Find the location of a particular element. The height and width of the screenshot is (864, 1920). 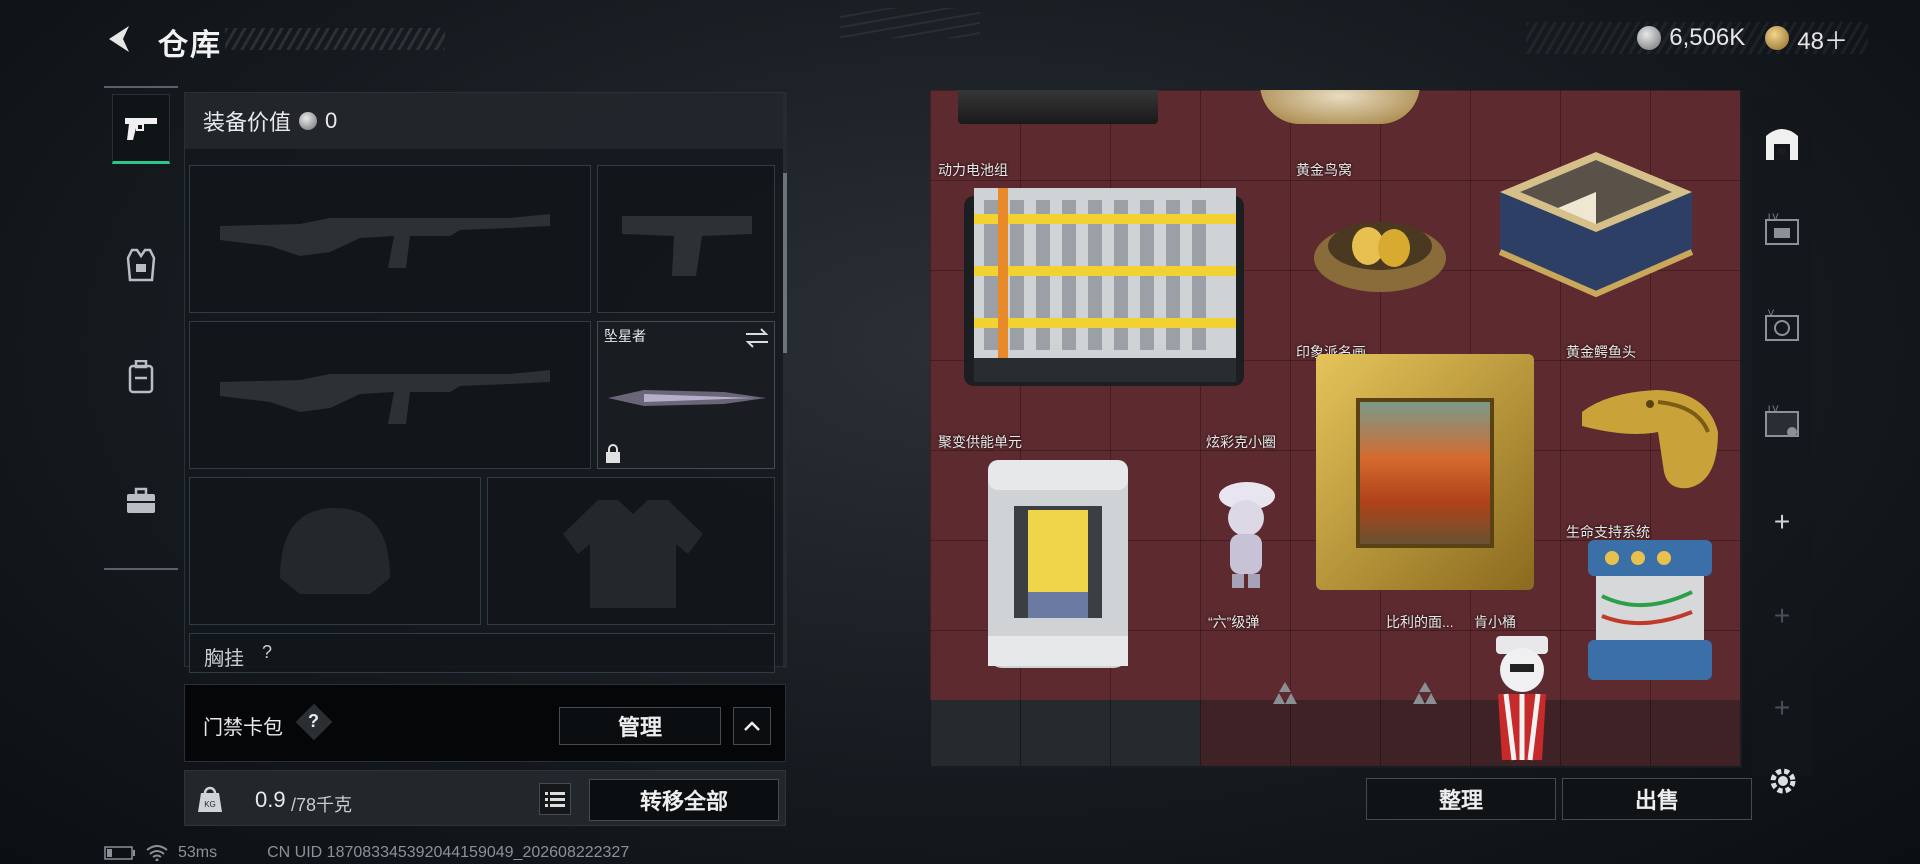

tab-divider-bottom is located at coordinates (141, 569).